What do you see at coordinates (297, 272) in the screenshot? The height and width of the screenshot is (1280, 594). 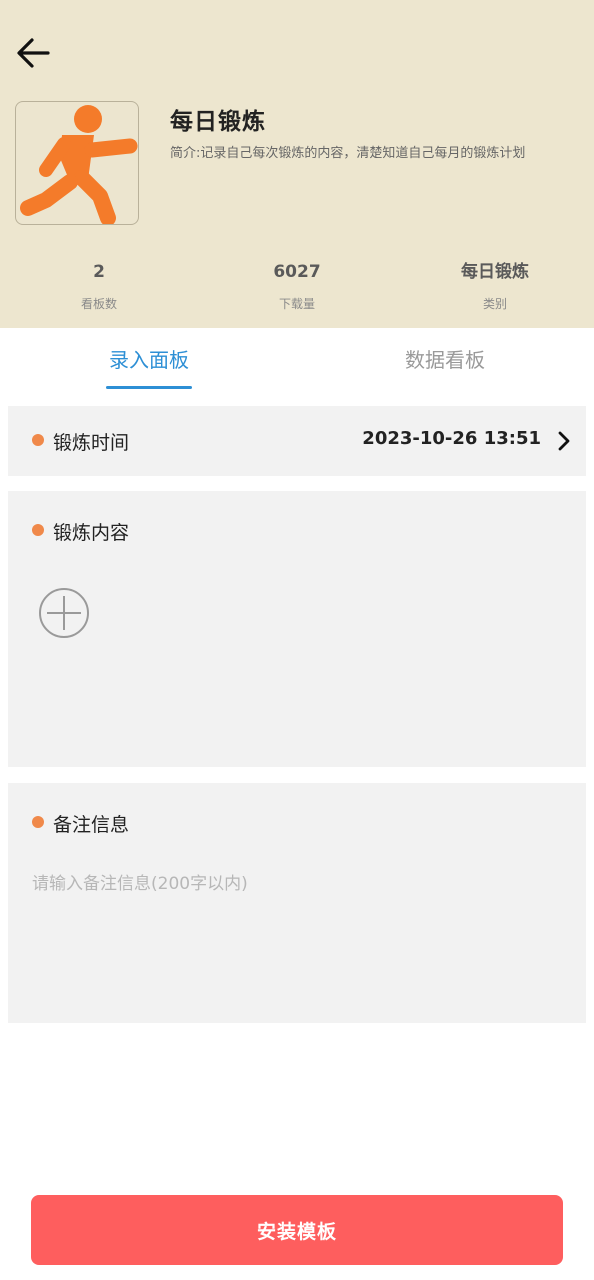 I see `stat-value: 6027` at bounding box center [297, 272].